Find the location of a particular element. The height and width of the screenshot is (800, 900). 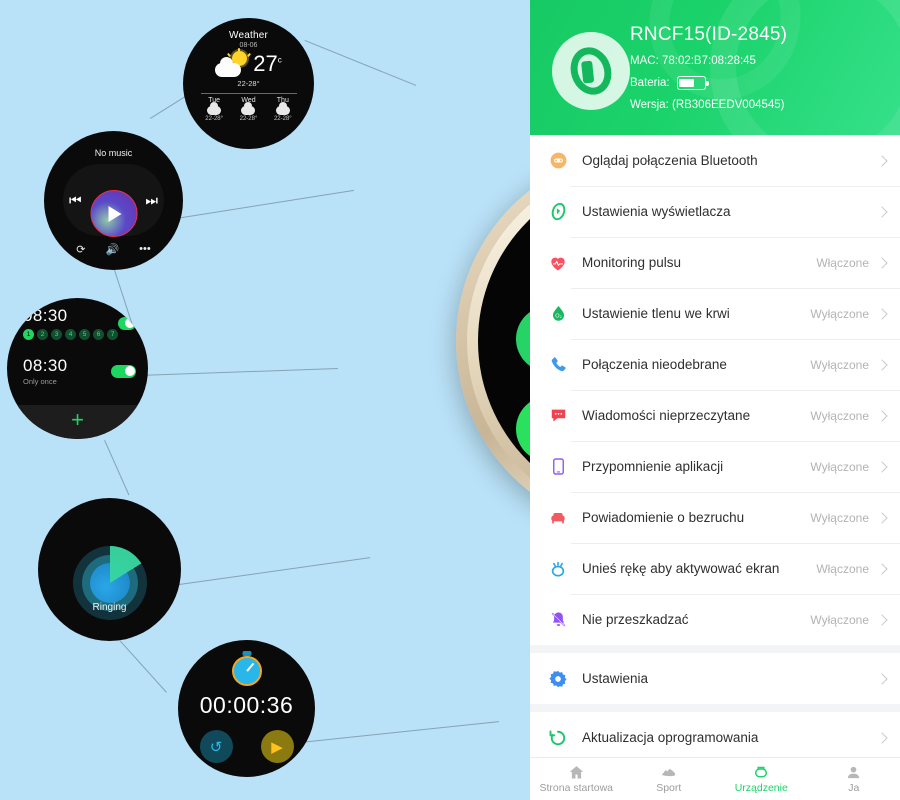

tab-sport: Sport is located at coordinates (669, 779).